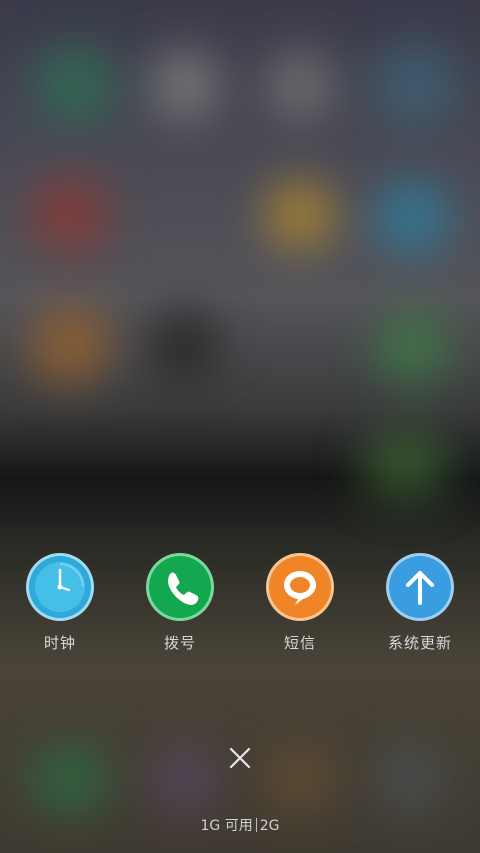 The height and width of the screenshot is (853, 480). I want to click on app-label-messages: 短信, so click(299, 643).